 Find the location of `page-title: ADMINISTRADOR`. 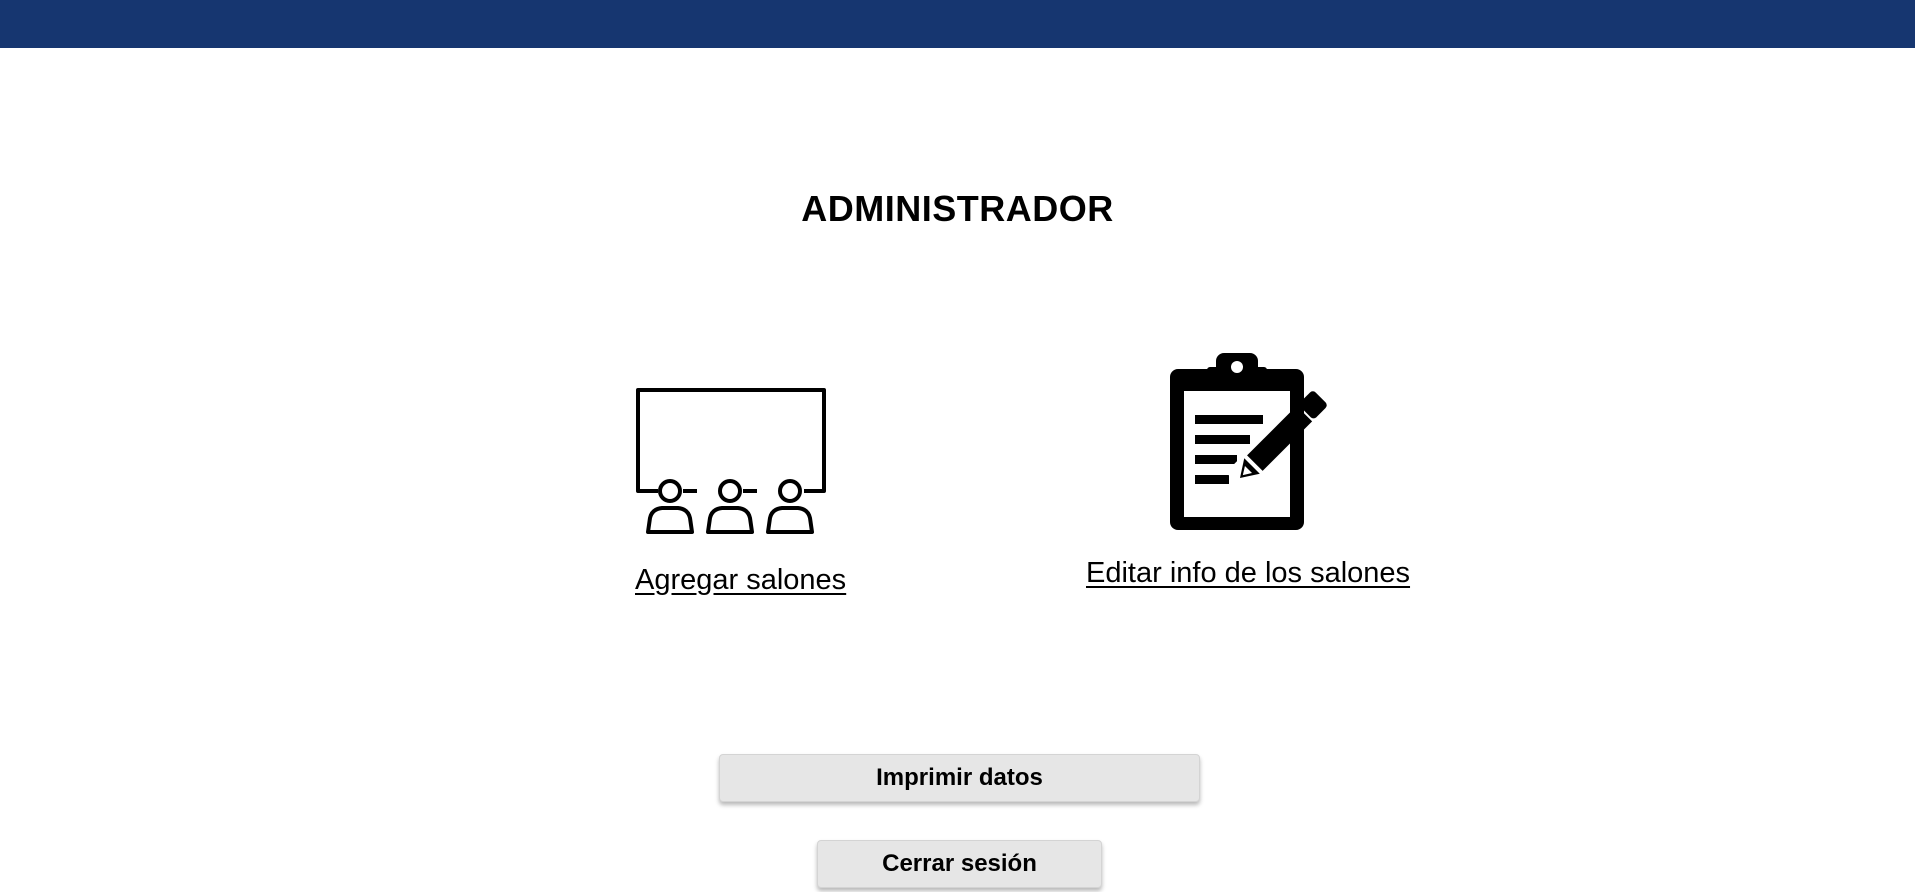

page-title: ADMINISTRADOR is located at coordinates (957, 208).